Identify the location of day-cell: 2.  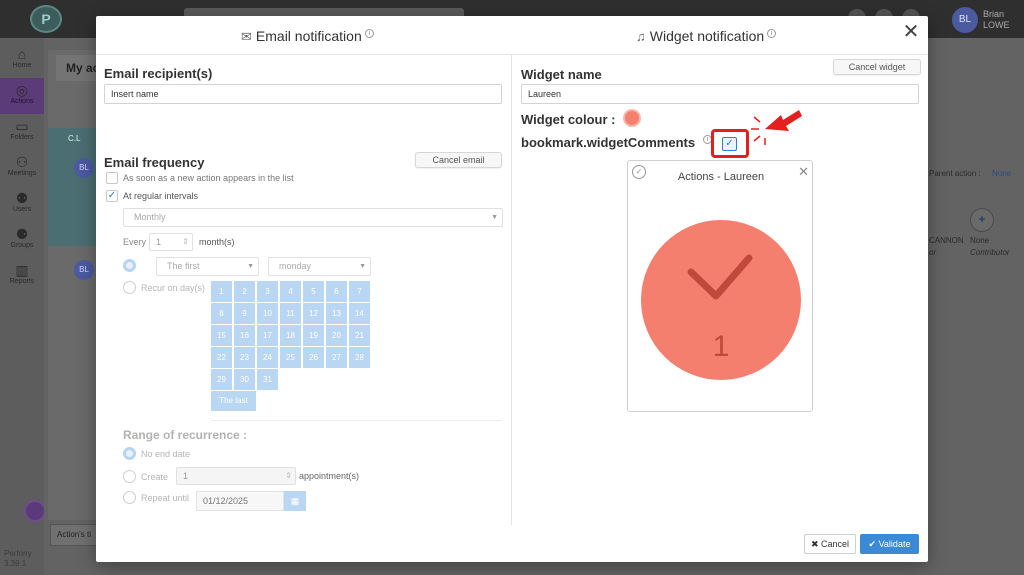
(244, 291).